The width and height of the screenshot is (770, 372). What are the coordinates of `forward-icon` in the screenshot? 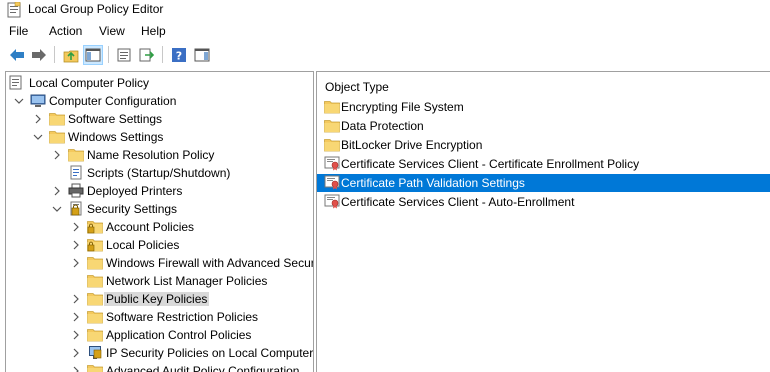 It's located at (39, 55).